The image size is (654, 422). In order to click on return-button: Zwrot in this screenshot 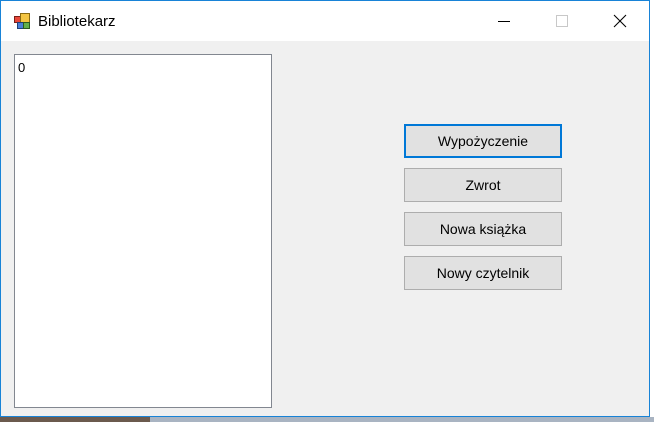, I will do `click(483, 185)`.